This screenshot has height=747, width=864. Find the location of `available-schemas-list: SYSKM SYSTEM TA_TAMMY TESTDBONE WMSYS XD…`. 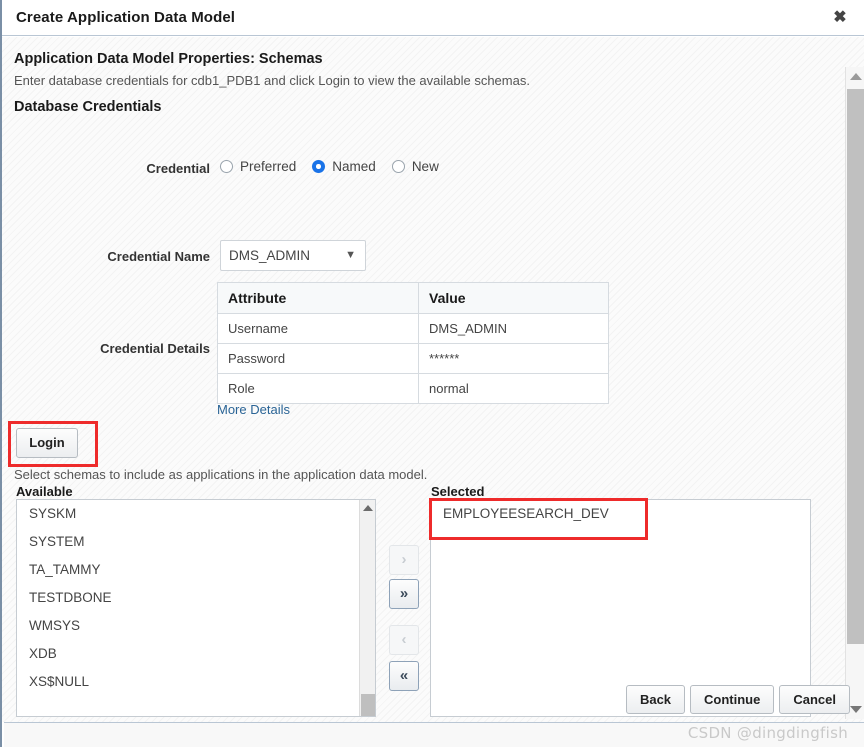

available-schemas-list: SYSKM SYSTEM TA_TAMMY TESTDBONE WMSYS XD… is located at coordinates (196, 608).